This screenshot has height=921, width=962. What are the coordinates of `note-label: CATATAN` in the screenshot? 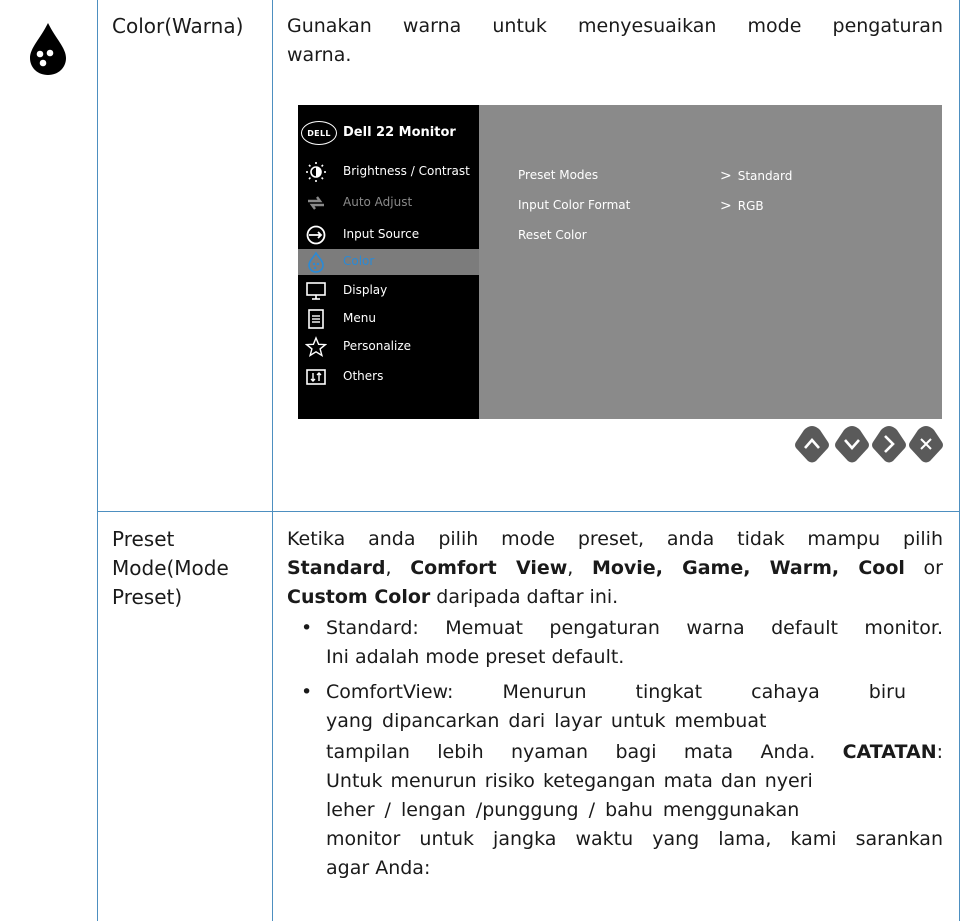 It's located at (889, 752).